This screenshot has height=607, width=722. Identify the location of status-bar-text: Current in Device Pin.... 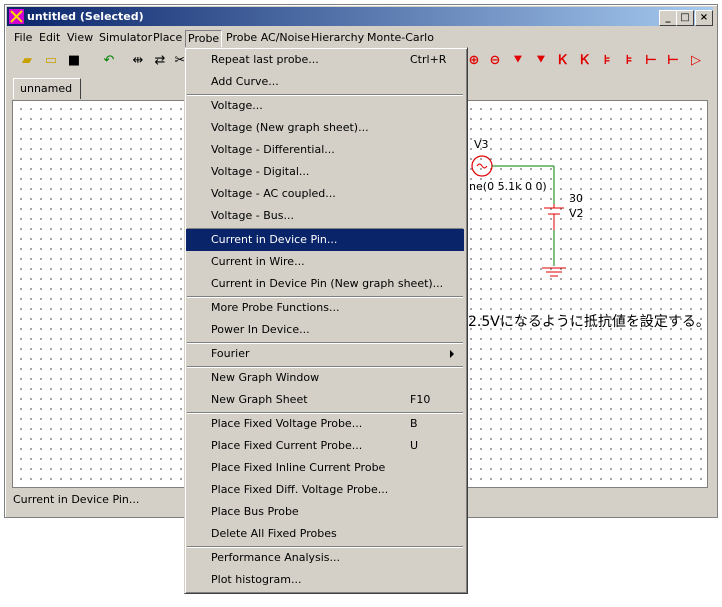
(76, 499).